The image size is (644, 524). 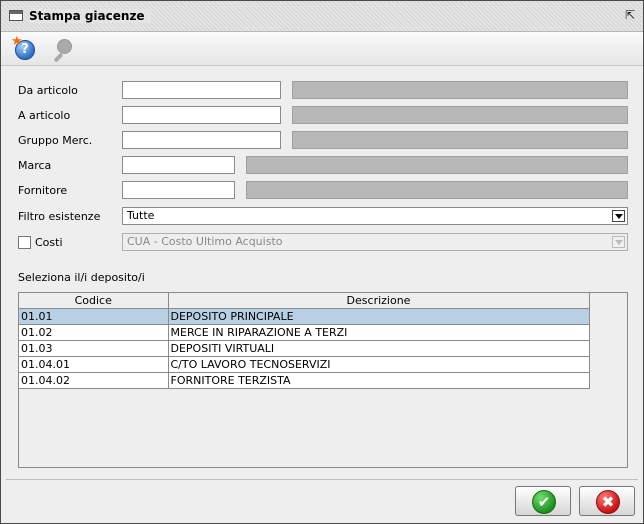 What do you see at coordinates (48, 90) in the screenshot?
I see `da-articolo-label: Da articolo` at bounding box center [48, 90].